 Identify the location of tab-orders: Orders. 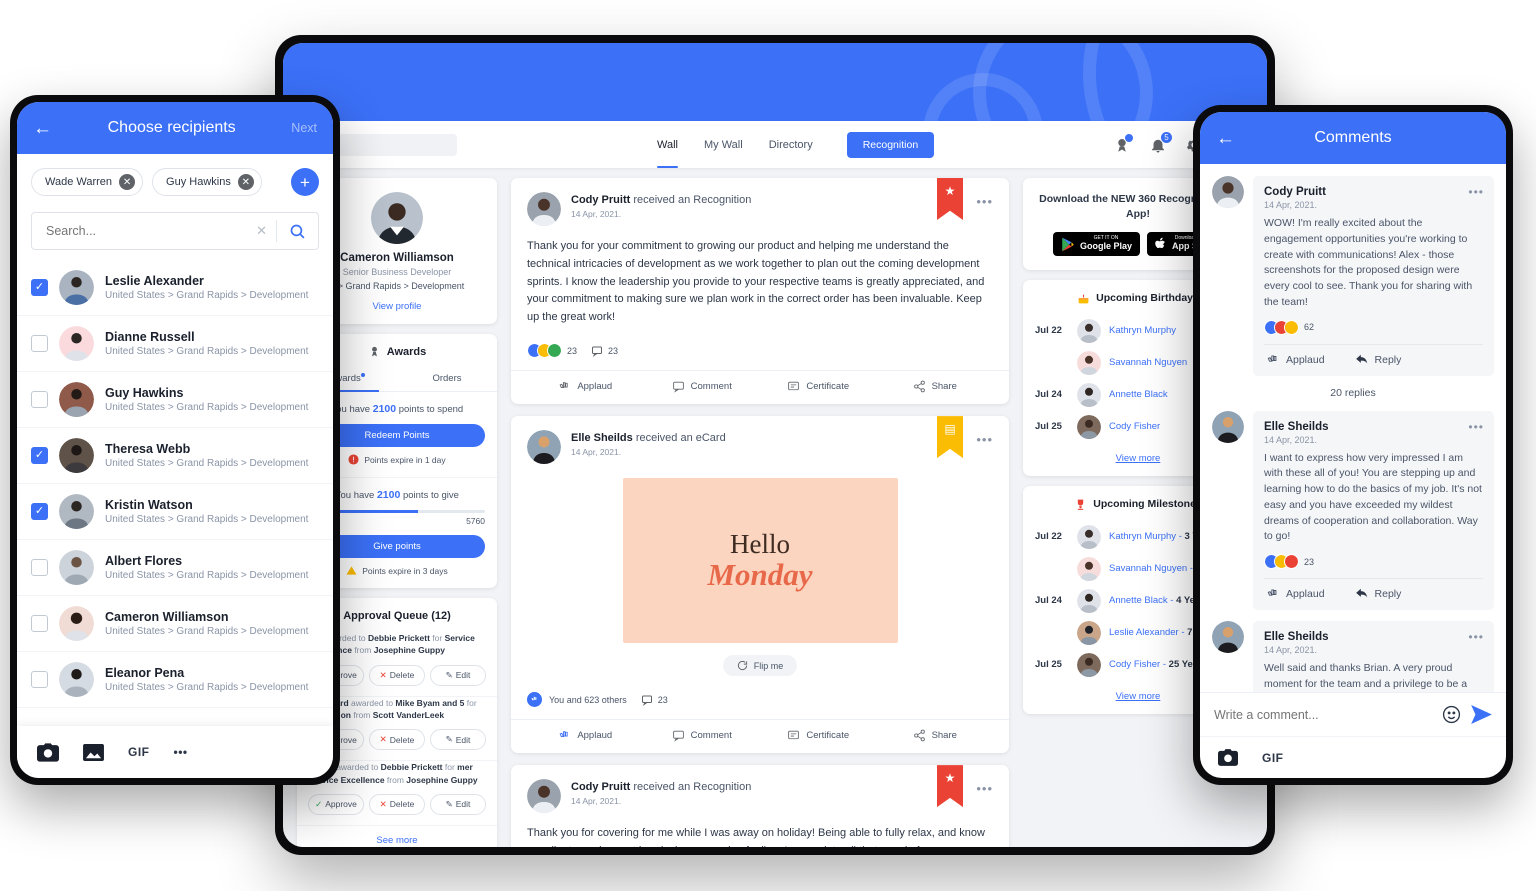
(447, 379).